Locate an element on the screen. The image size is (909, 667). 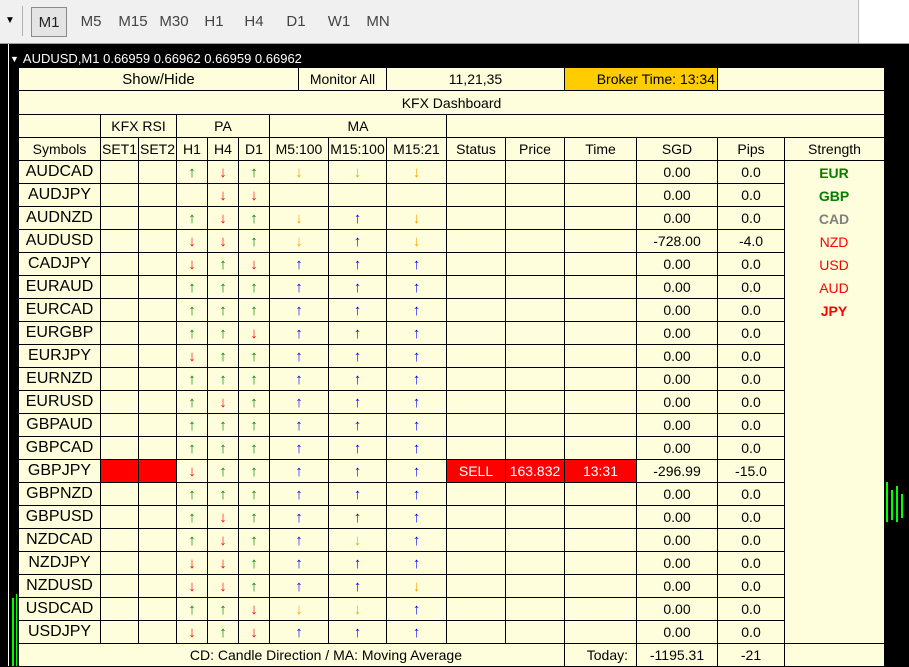
row-audjpy-sgd: 0.00 is located at coordinates (677, 195).